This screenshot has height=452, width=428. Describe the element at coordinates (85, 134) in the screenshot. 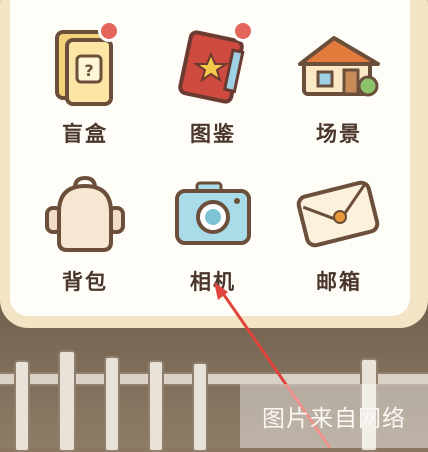

I see `menu-item-label: 盲盒` at that location.